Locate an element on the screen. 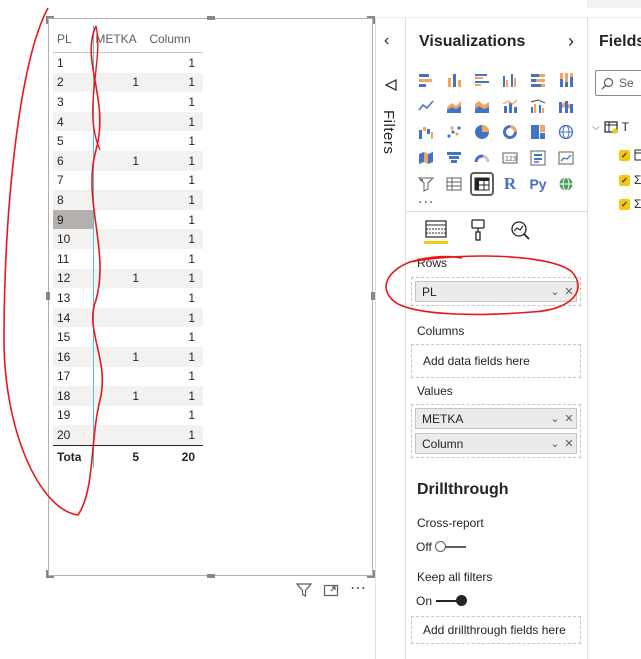  format-tab is located at coordinates (478, 230).